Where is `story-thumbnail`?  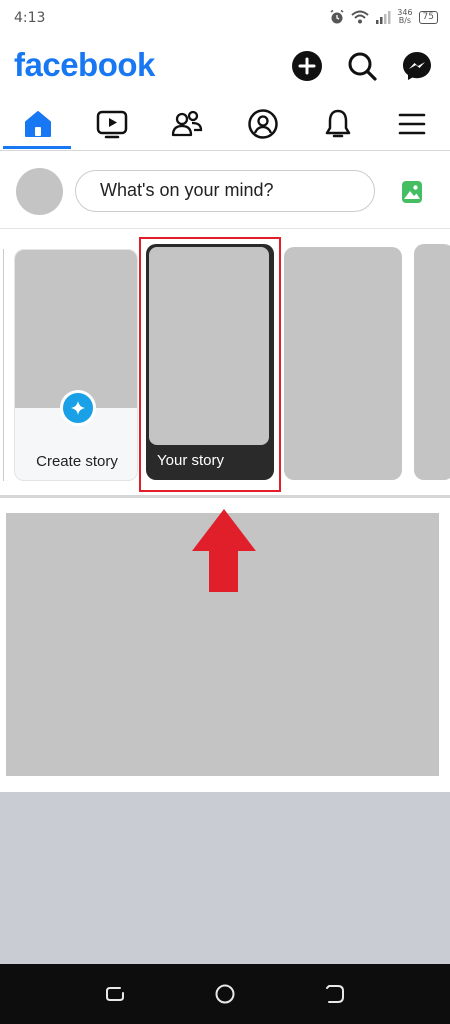
story-thumbnail is located at coordinates (76, 329).